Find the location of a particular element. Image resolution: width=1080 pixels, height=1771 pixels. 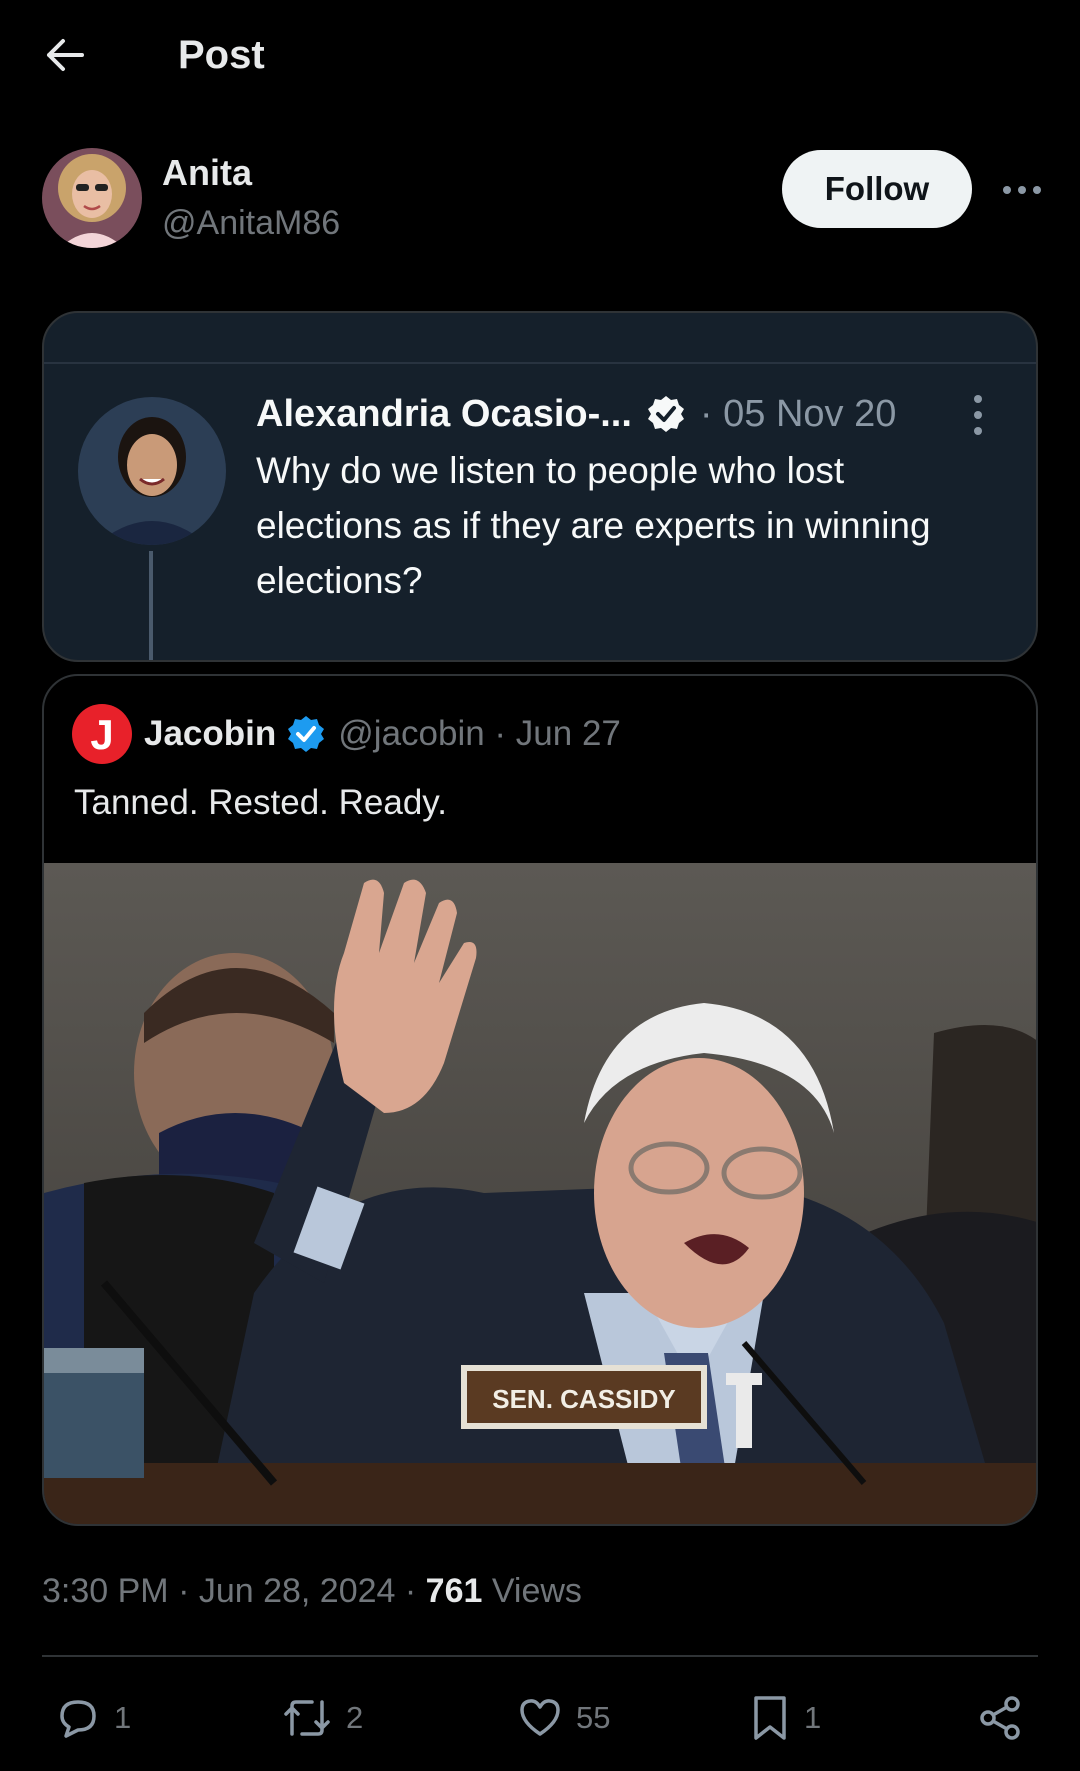

jacobin-logo-letter: J is located at coordinates (101, 734).